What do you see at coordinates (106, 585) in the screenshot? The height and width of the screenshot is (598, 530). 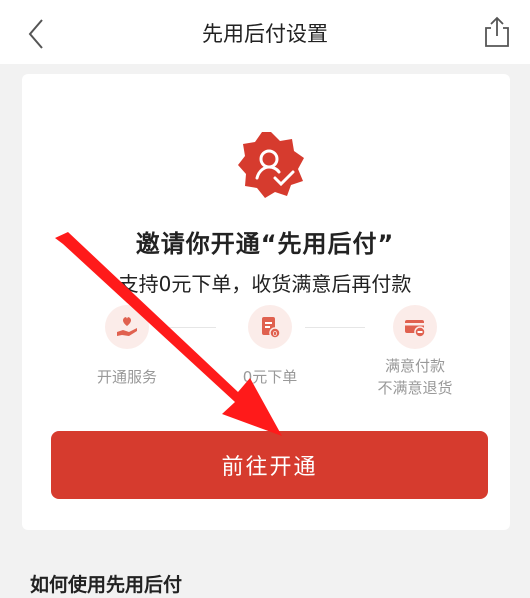 I see `howto-heading: 如何使用先用后付` at bounding box center [106, 585].